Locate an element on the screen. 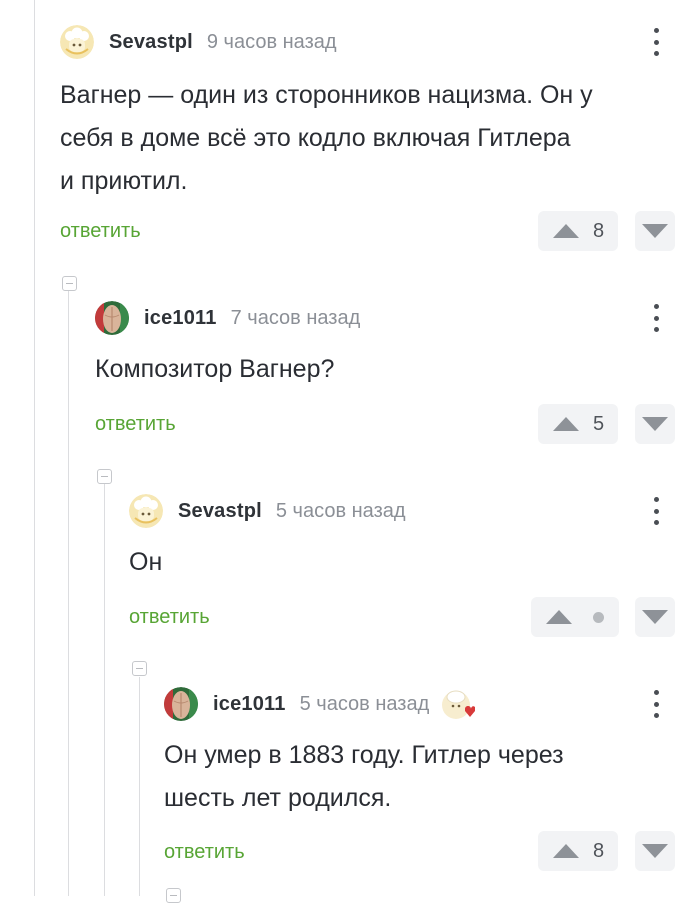 This screenshot has width=700, height=903. comment-time: 7 часов назад is located at coordinates (296, 318).